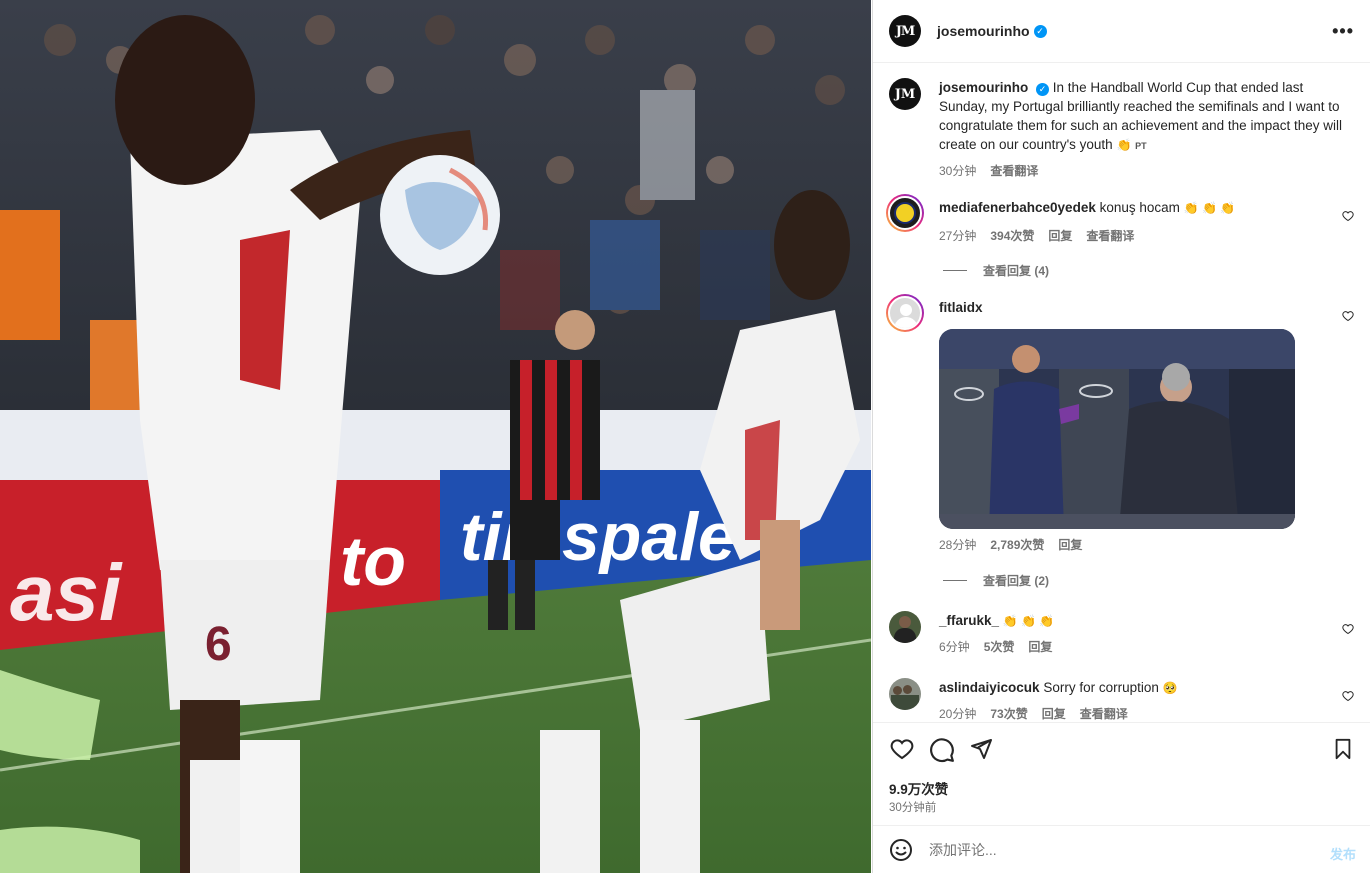 The width and height of the screenshot is (1370, 873). What do you see at coordinates (1101, 687) in the screenshot?
I see `comment-text: Sorry for corruption` at bounding box center [1101, 687].